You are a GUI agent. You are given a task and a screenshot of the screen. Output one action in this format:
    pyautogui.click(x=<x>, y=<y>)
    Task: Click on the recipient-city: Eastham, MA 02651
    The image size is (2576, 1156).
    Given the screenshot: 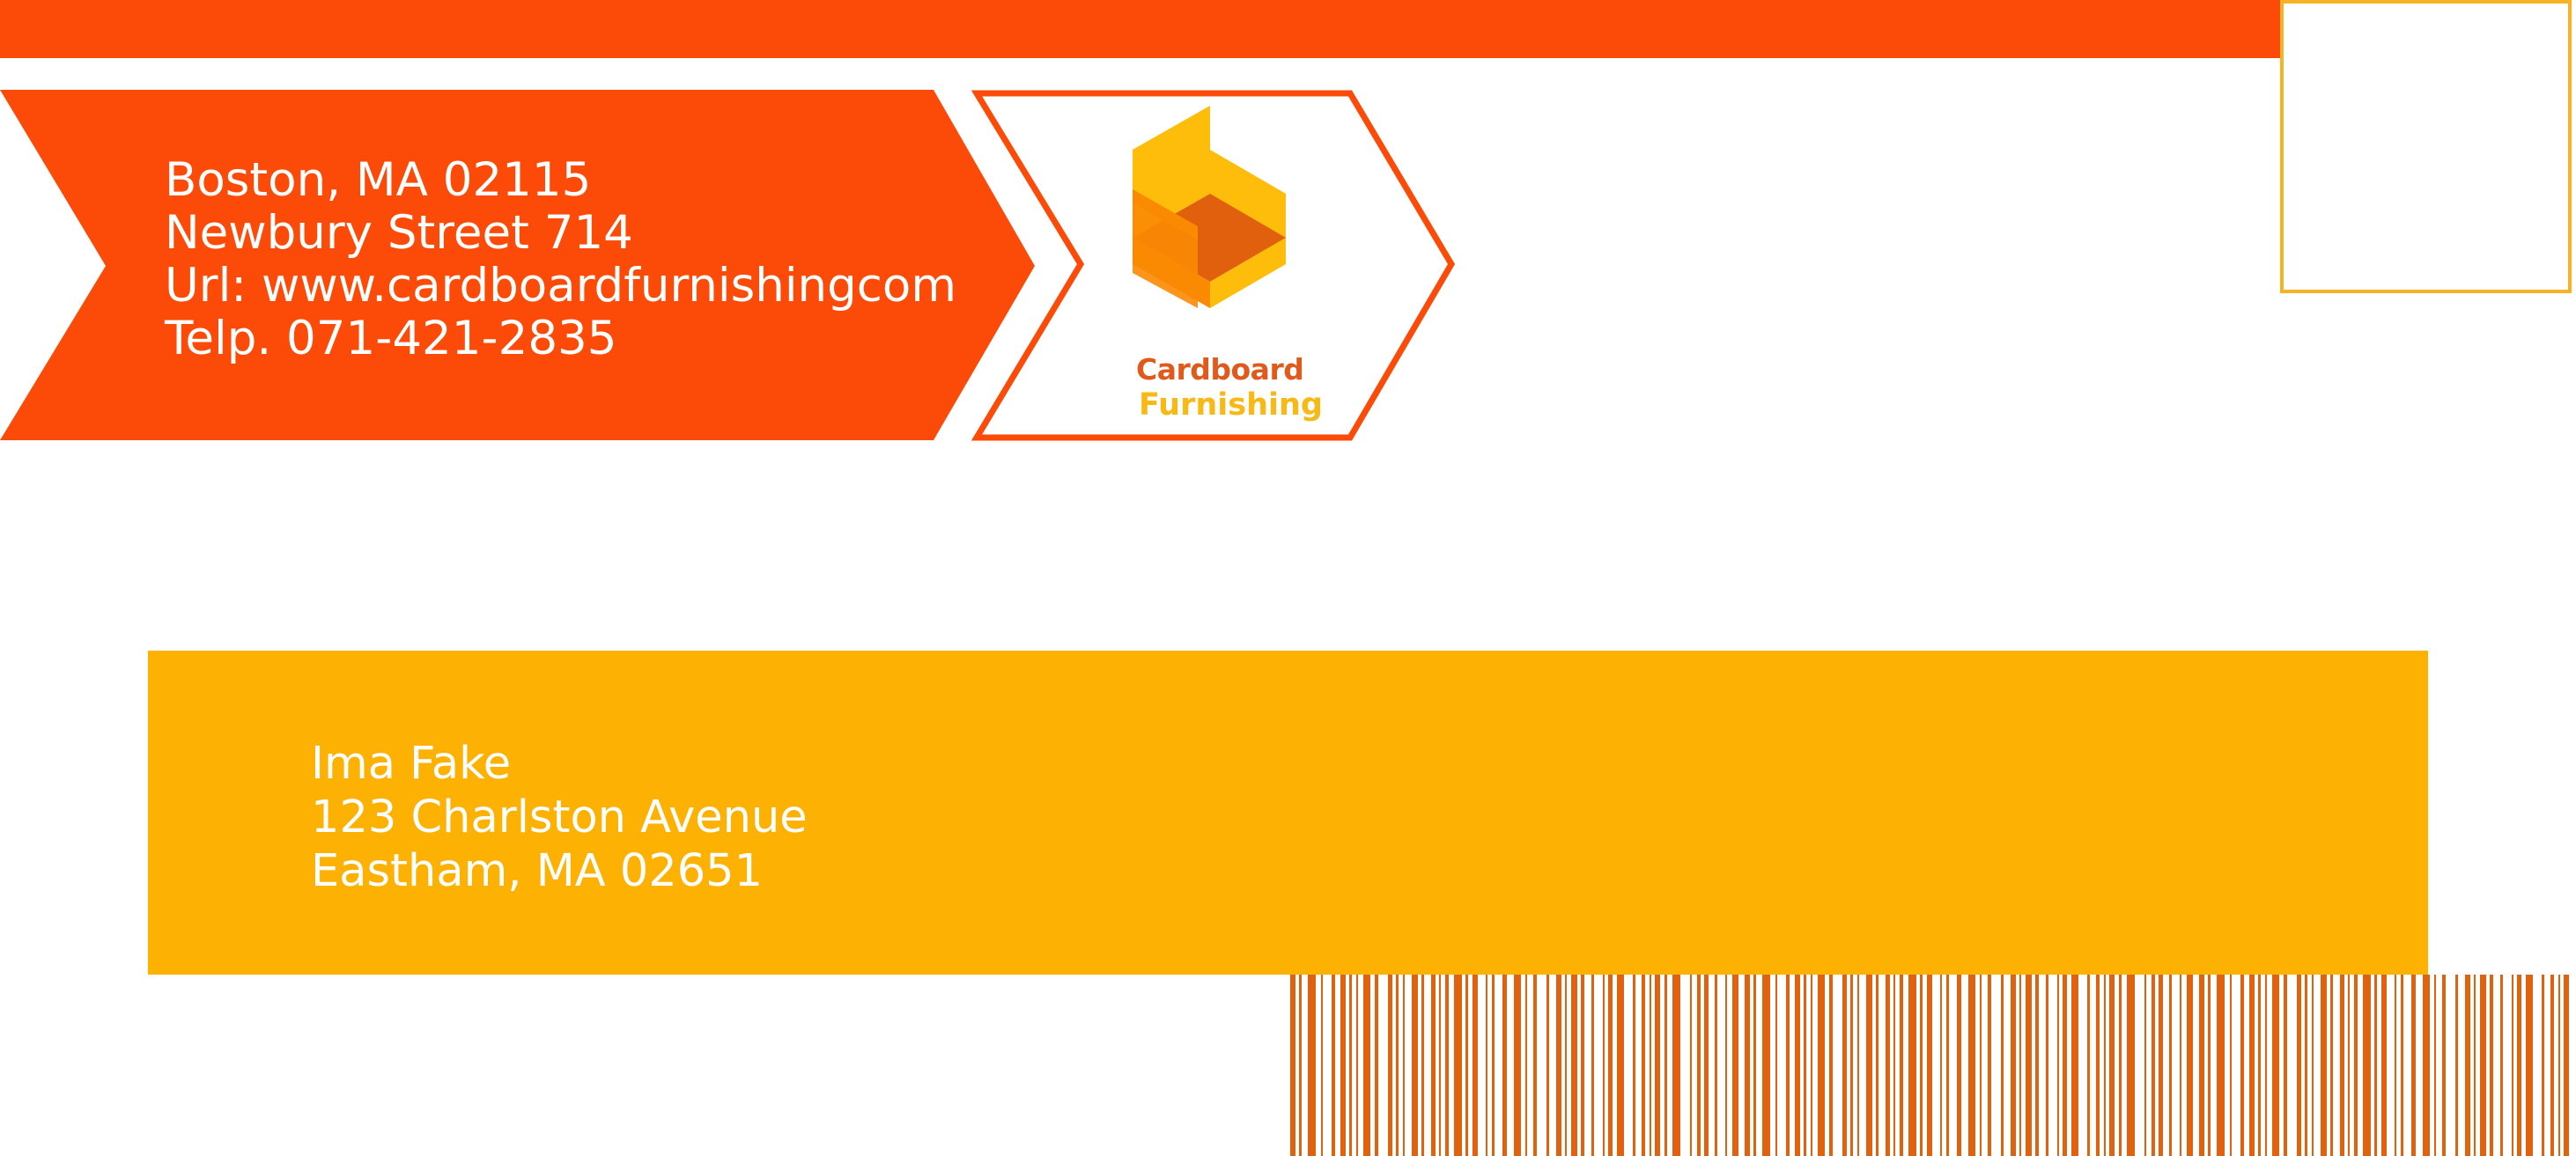 What is the action you would take?
    pyautogui.click(x=537, y=871)
    